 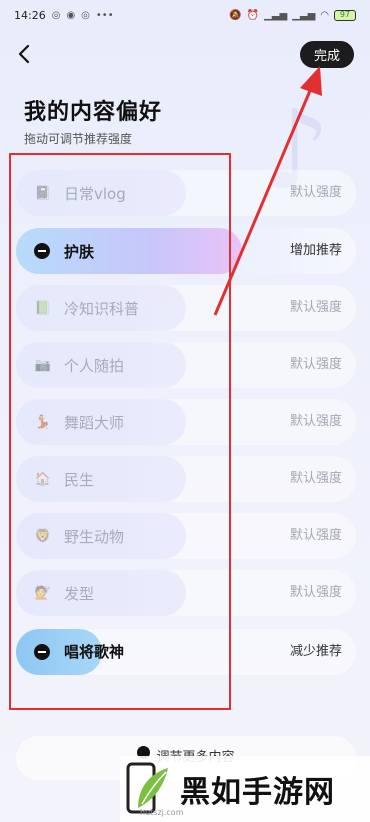 What do you see at coordinates (162, 812) in the screenshot?
I see `watermark-url: hutszj.com` at bounding box center [162, 812].